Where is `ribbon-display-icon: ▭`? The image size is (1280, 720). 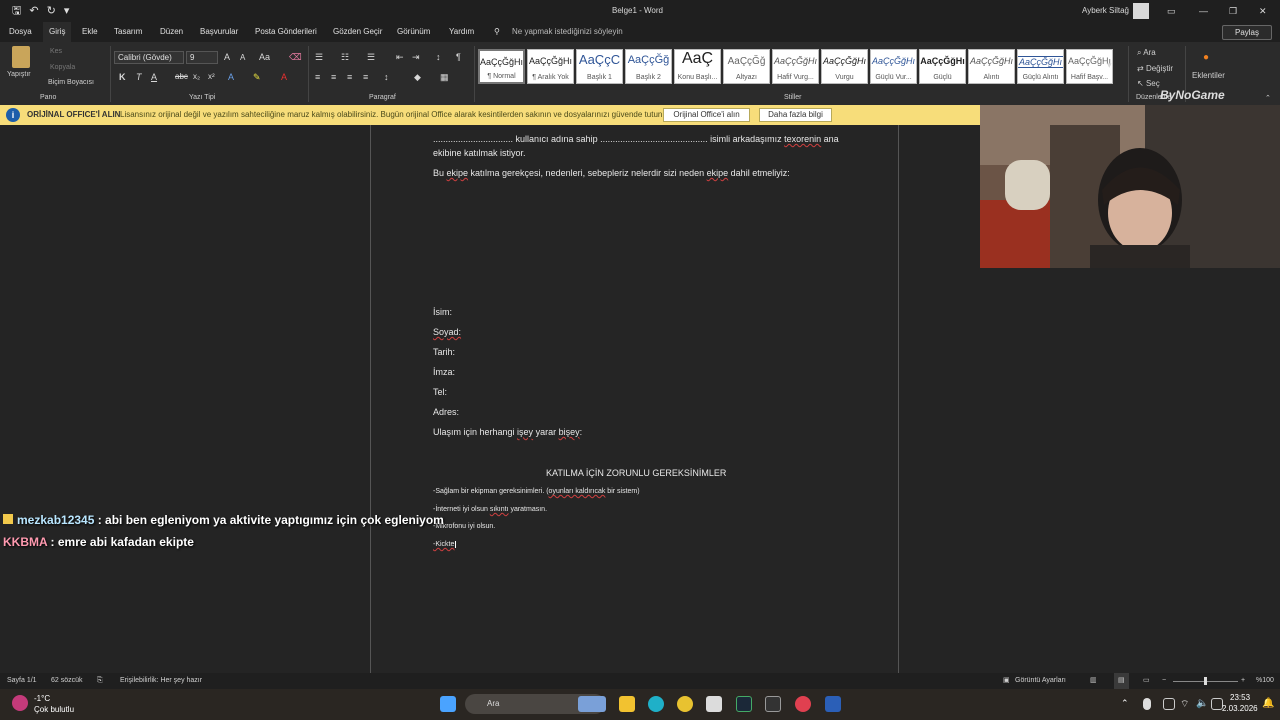 ribbon-display-icon: ▭ is located at coordinates (1171, 11).